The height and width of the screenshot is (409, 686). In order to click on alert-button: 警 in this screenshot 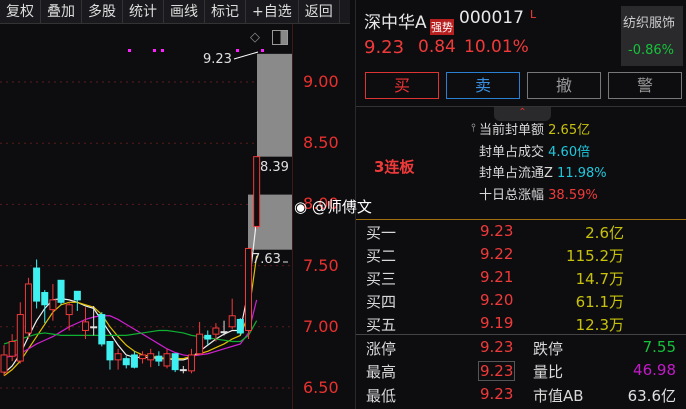, I will do `click(645, 85)`.